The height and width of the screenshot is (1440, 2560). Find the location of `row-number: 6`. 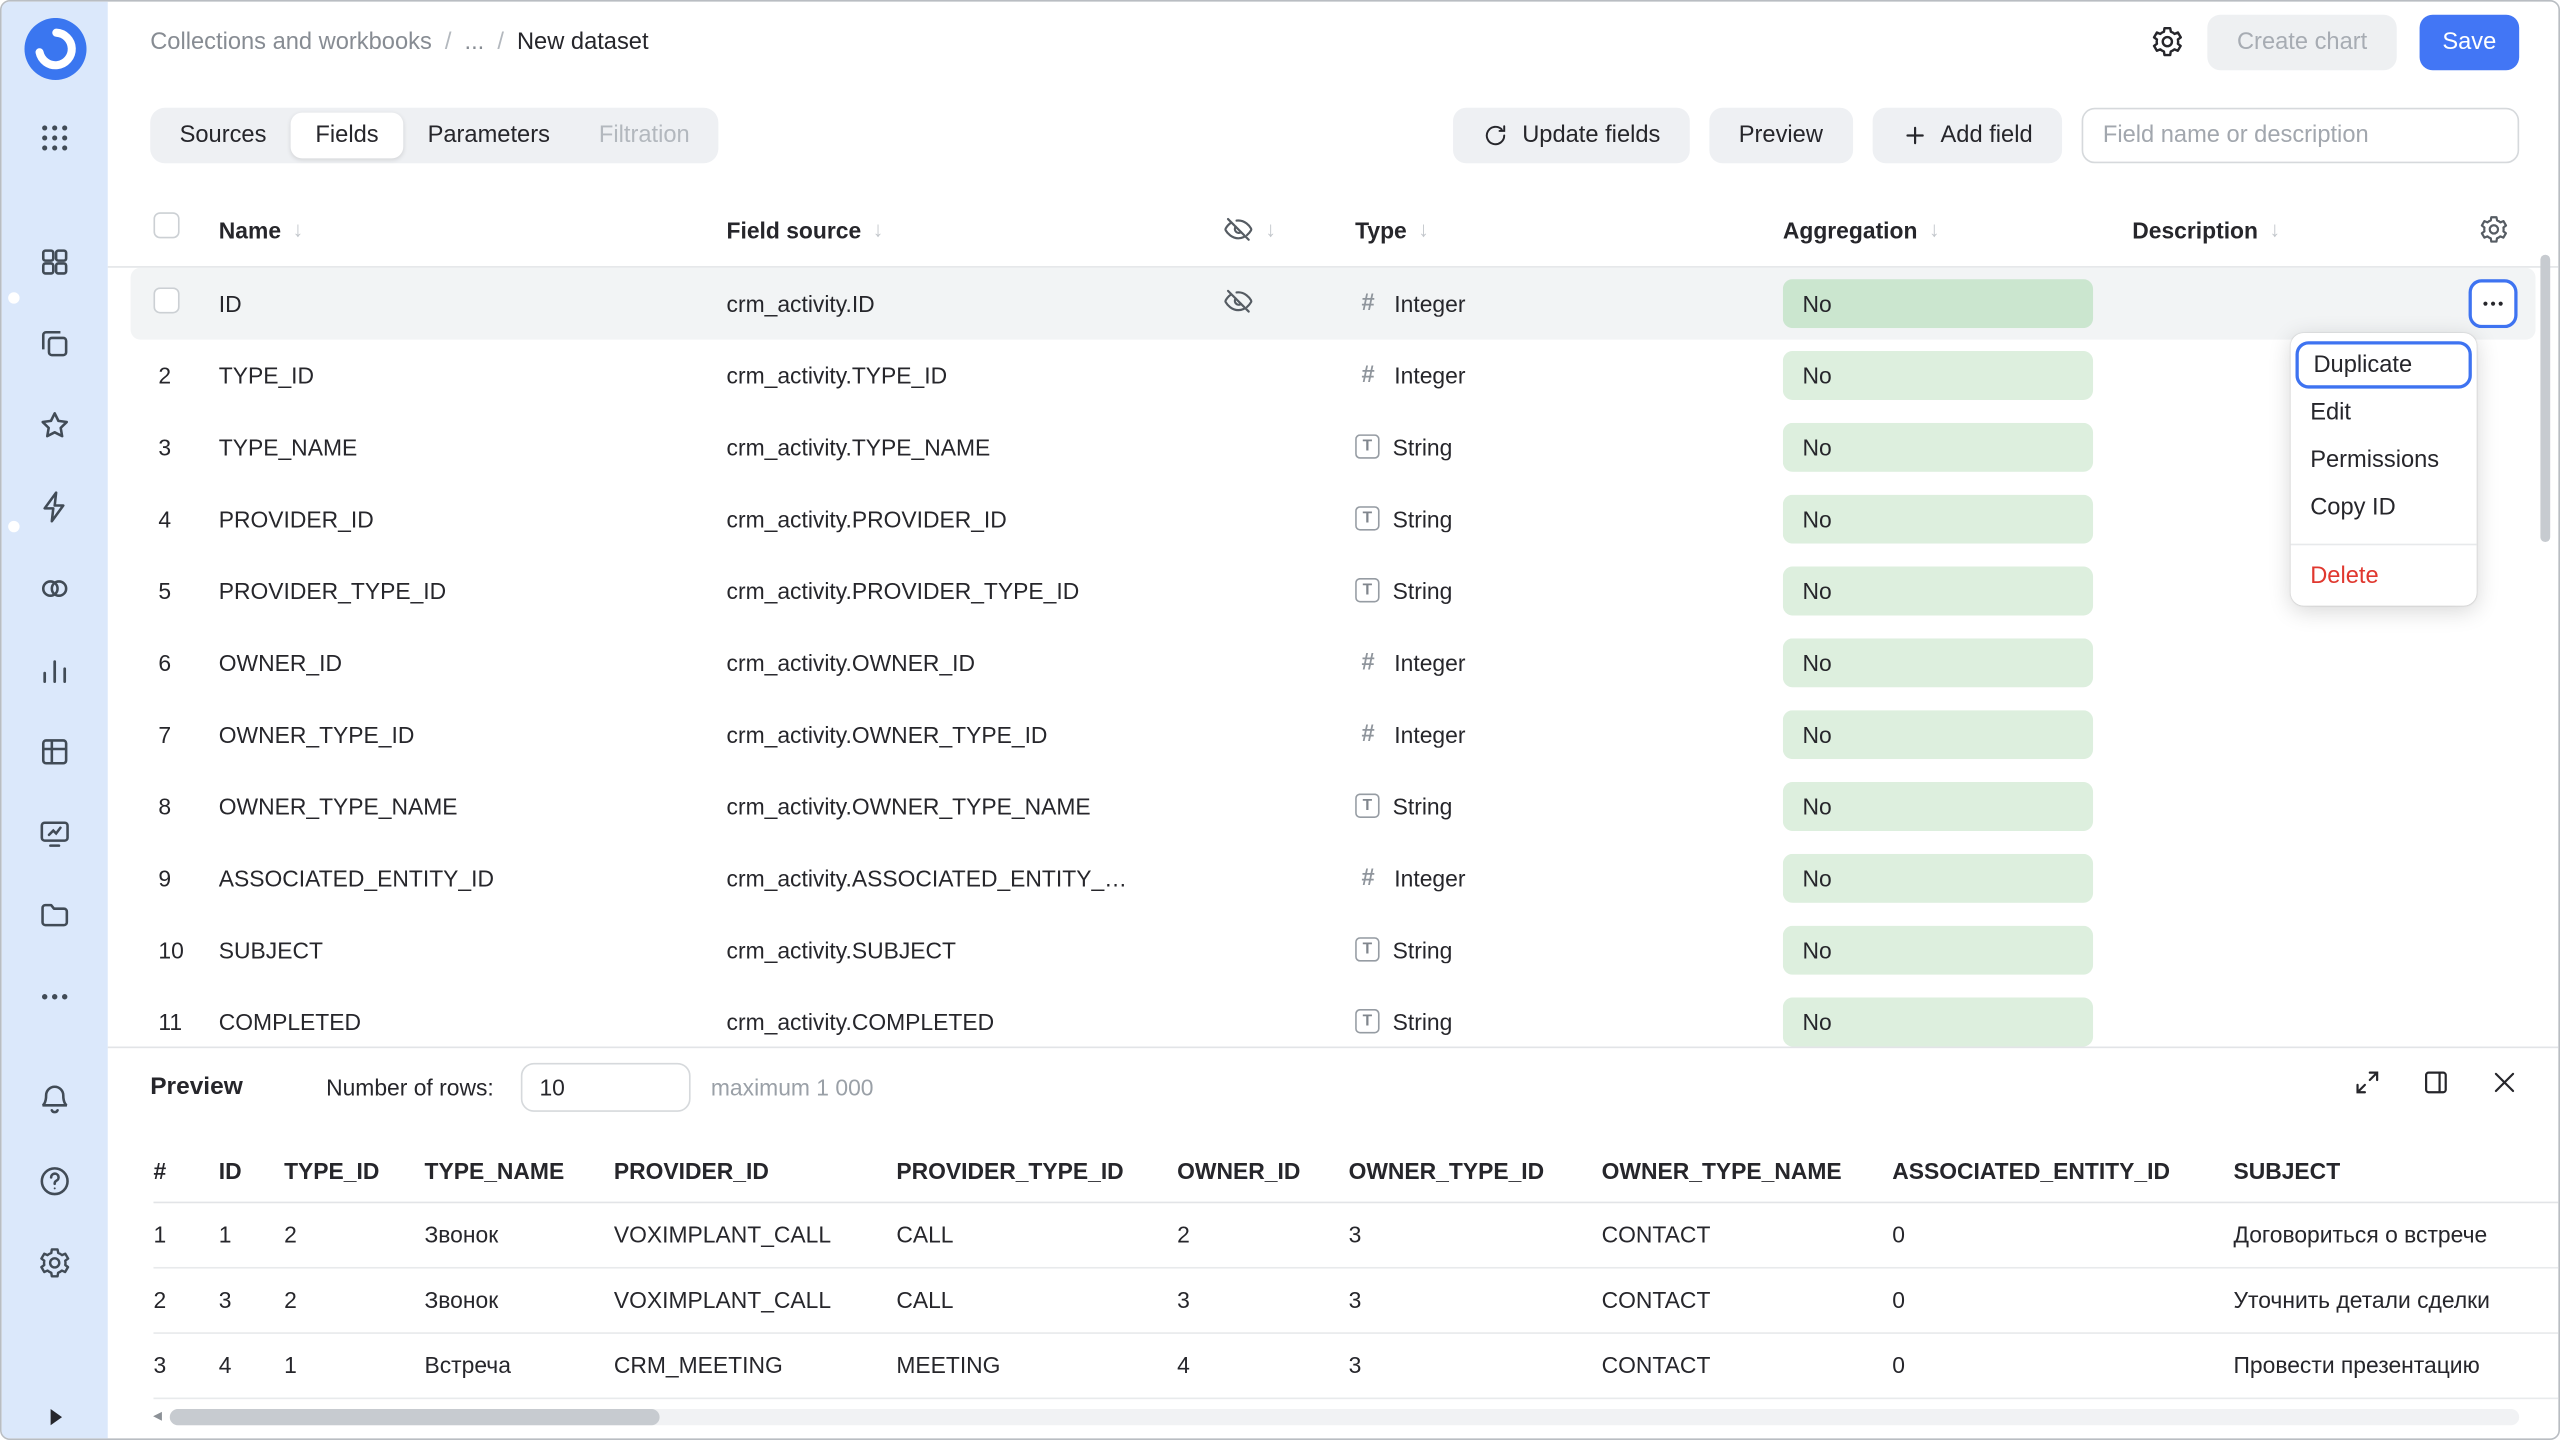

row-number: 6 is located at coordinates (165, 662).